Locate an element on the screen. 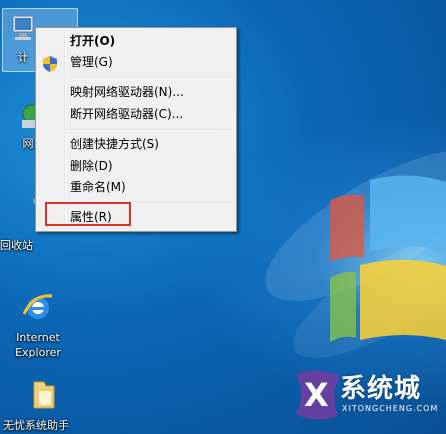  desktop-icon-assistant-folder: 无忧系统助手 is located at coordinates (44, 405).